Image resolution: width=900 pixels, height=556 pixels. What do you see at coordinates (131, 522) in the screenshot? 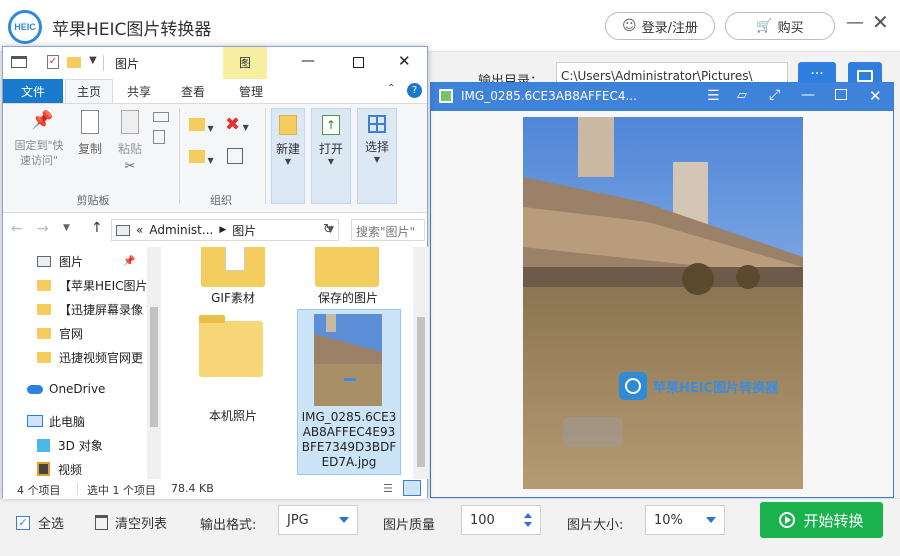
I see `clear-list-button: 清空列表` at bounding box center [131, 522].